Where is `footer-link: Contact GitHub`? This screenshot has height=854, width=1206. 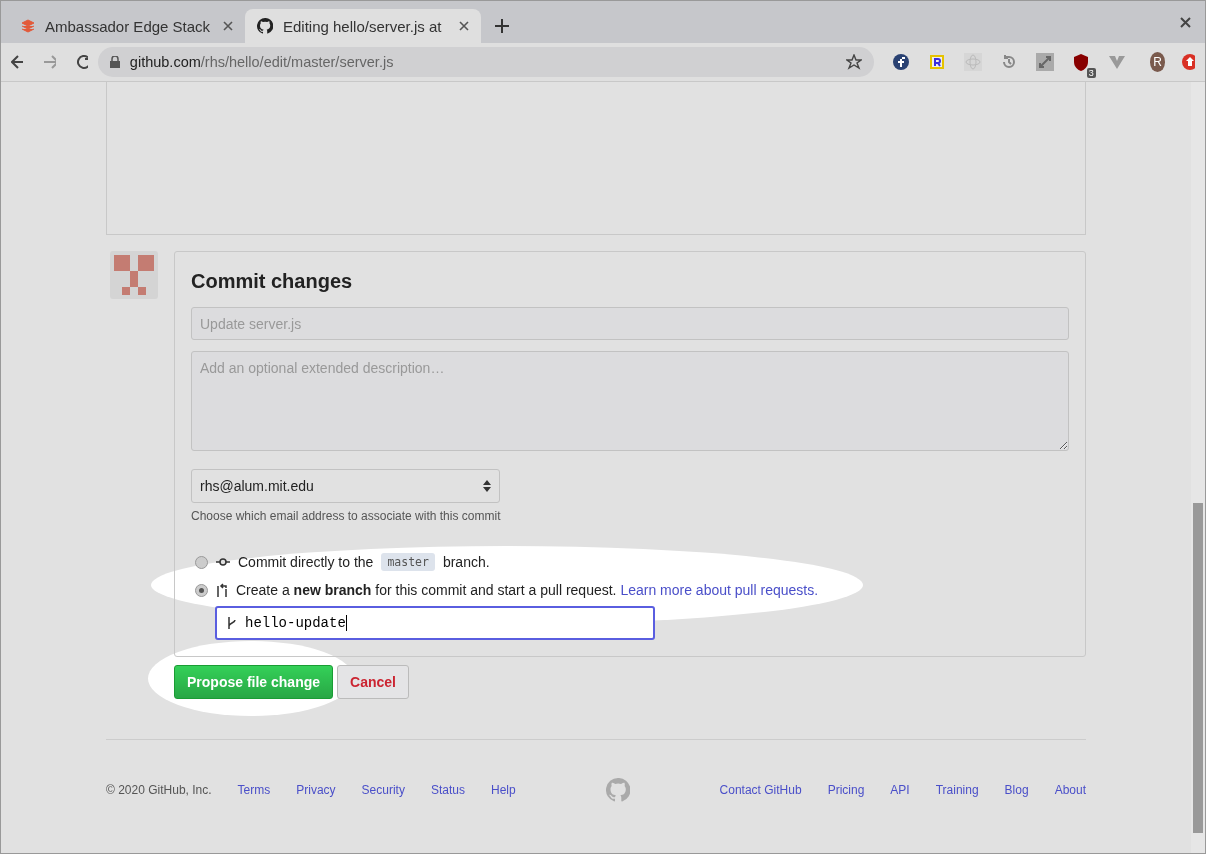
footer-link: Contact GitHub is located at coordinates (760, 790).